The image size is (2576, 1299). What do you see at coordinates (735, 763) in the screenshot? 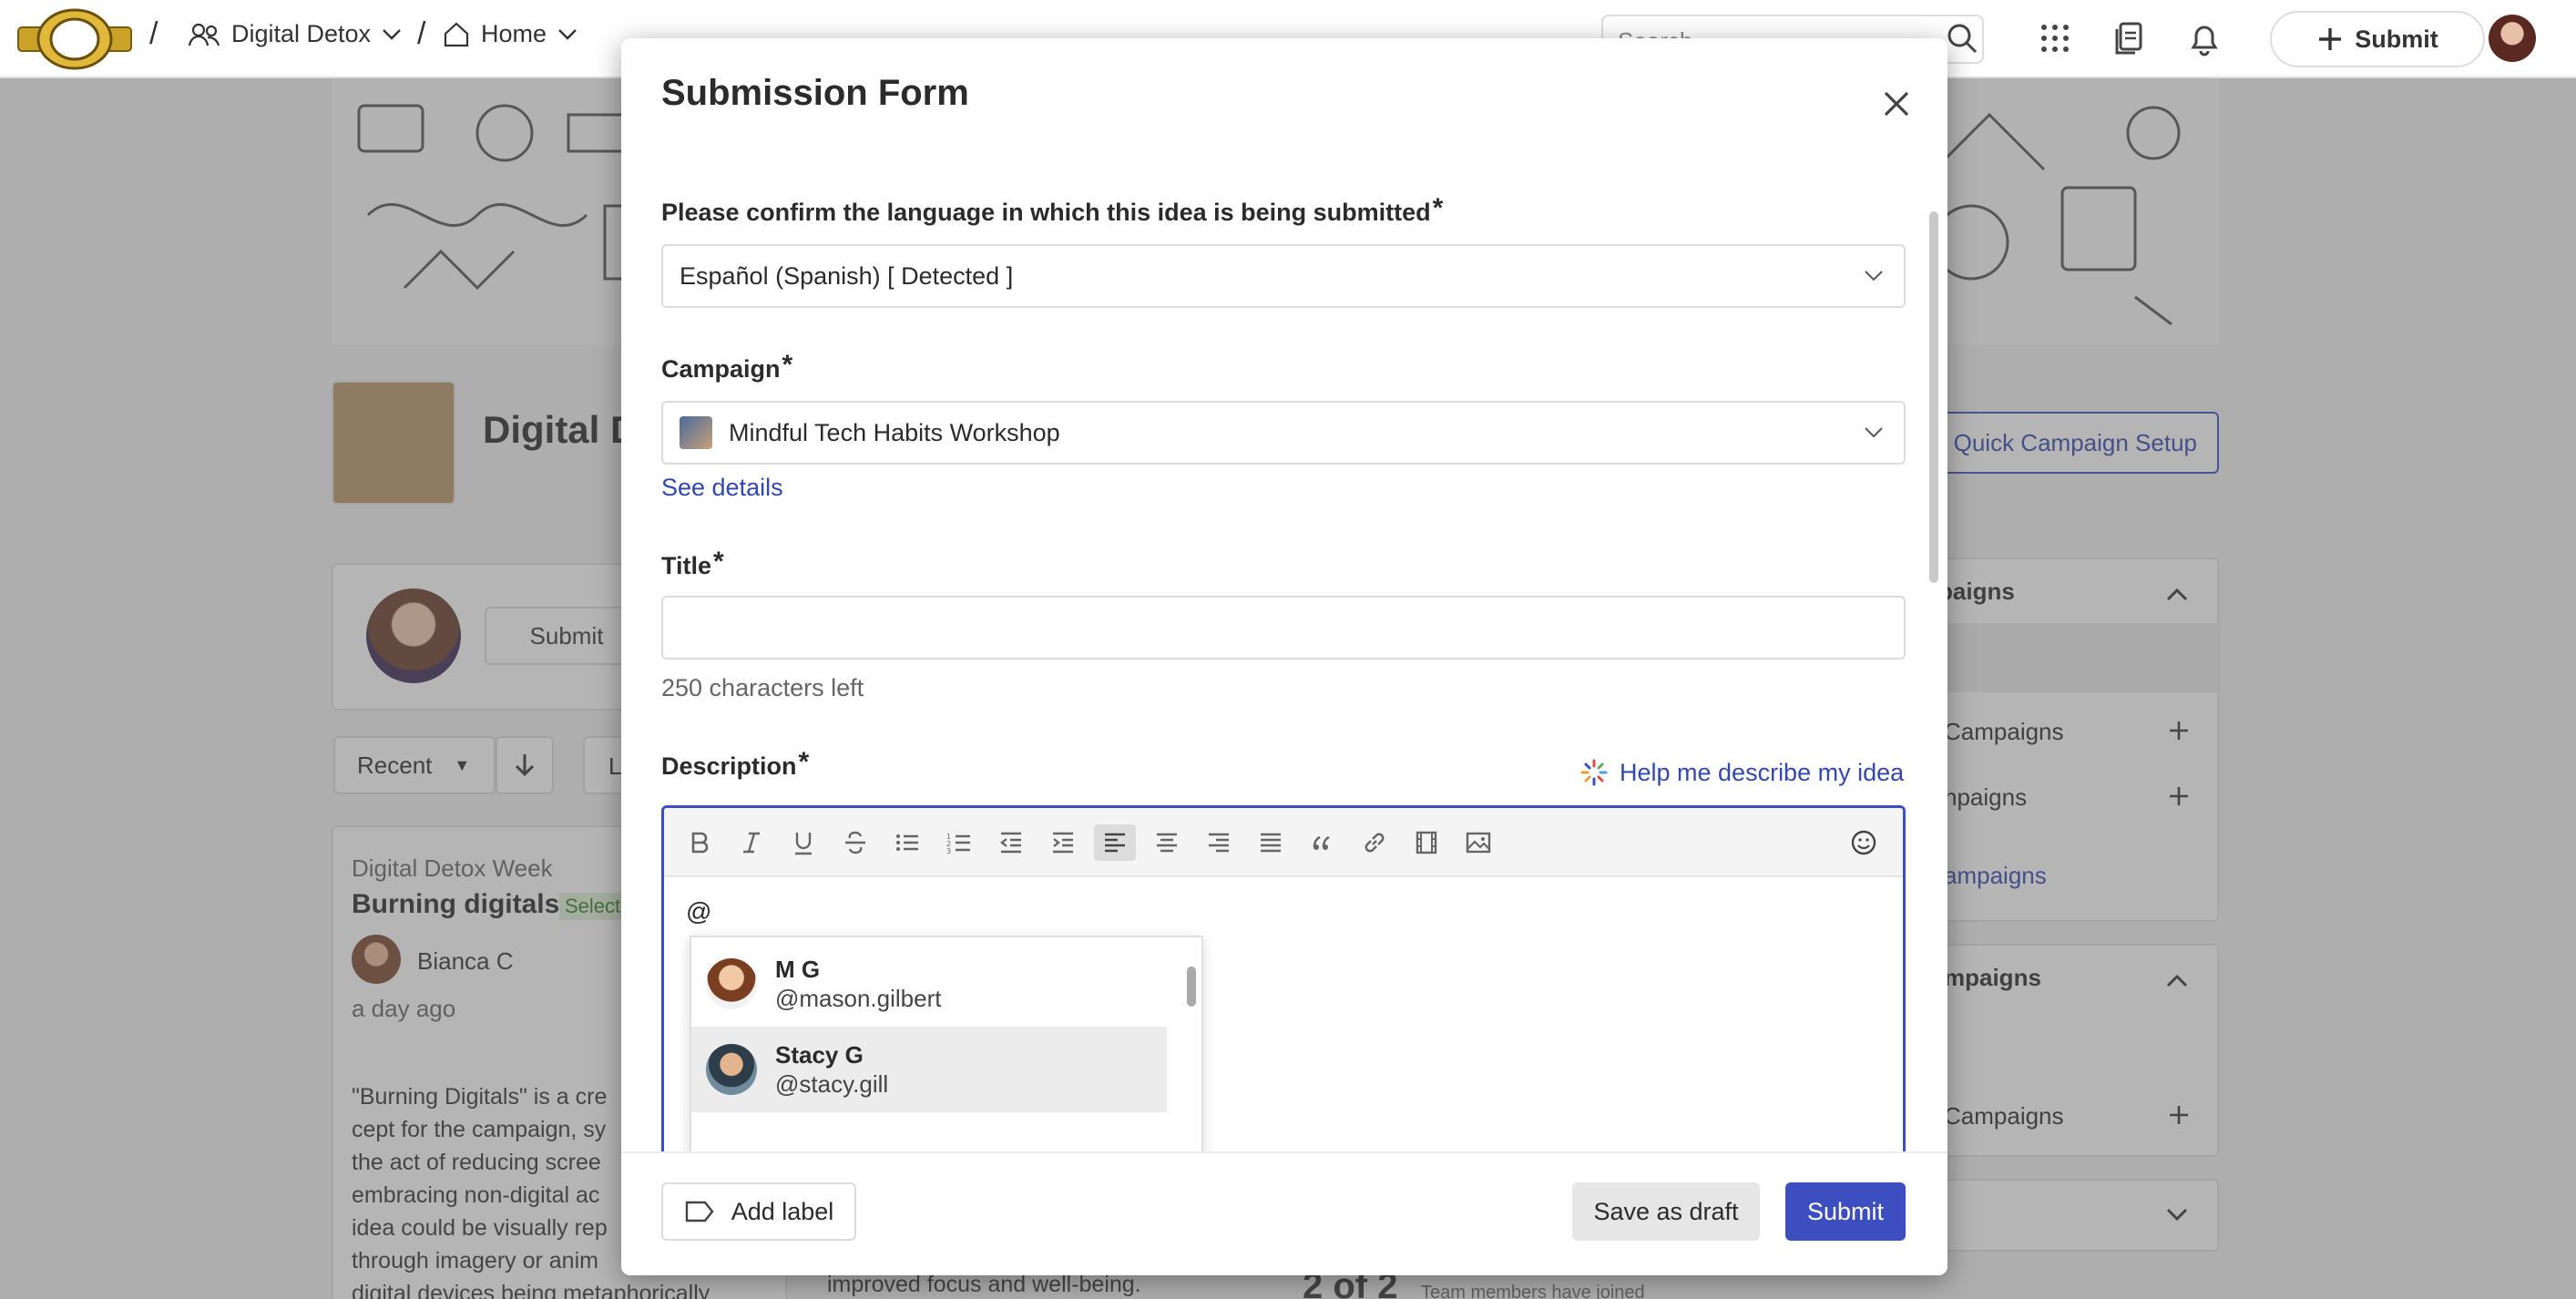
I see `description-label: Description*` at bounding box center [735, 763].